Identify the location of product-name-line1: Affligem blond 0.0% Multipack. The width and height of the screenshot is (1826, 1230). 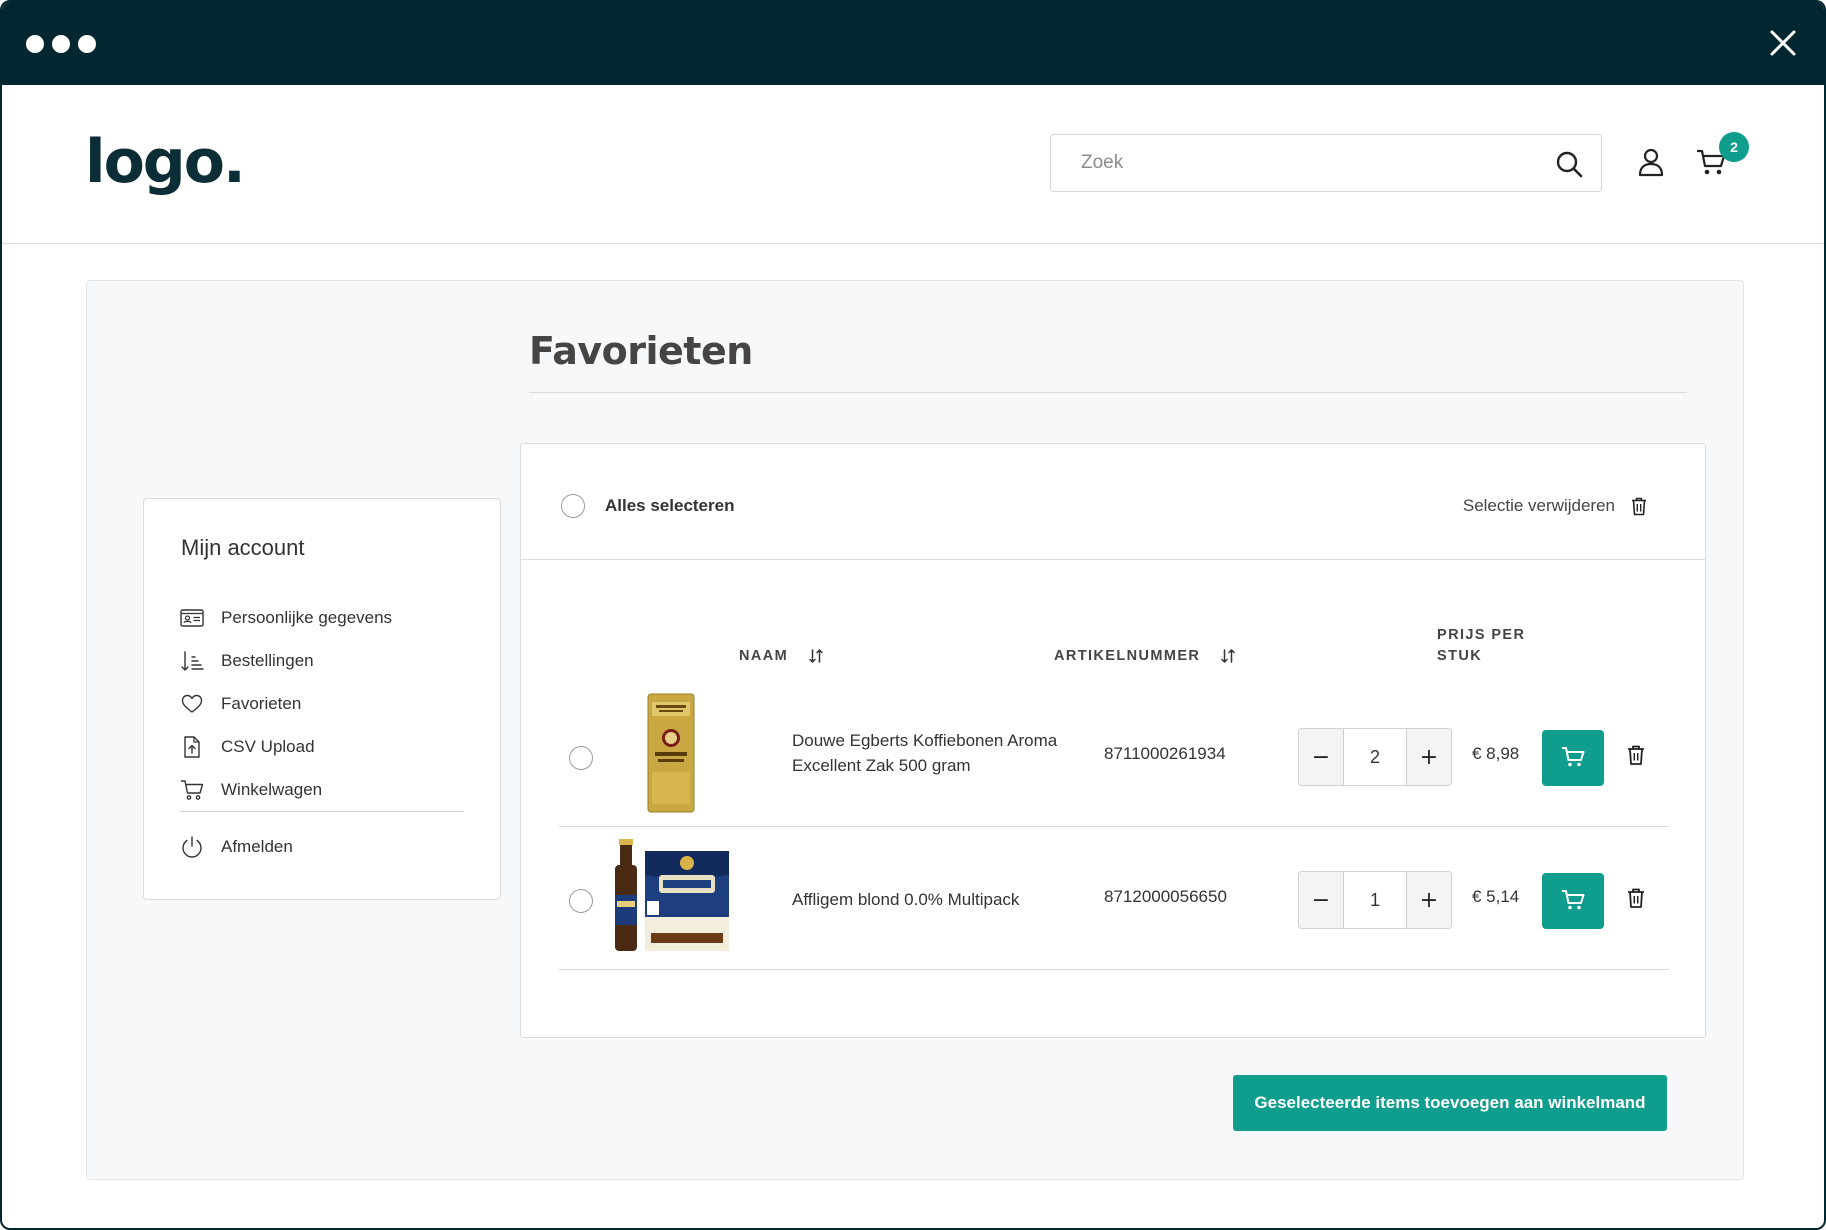
(906, 899).